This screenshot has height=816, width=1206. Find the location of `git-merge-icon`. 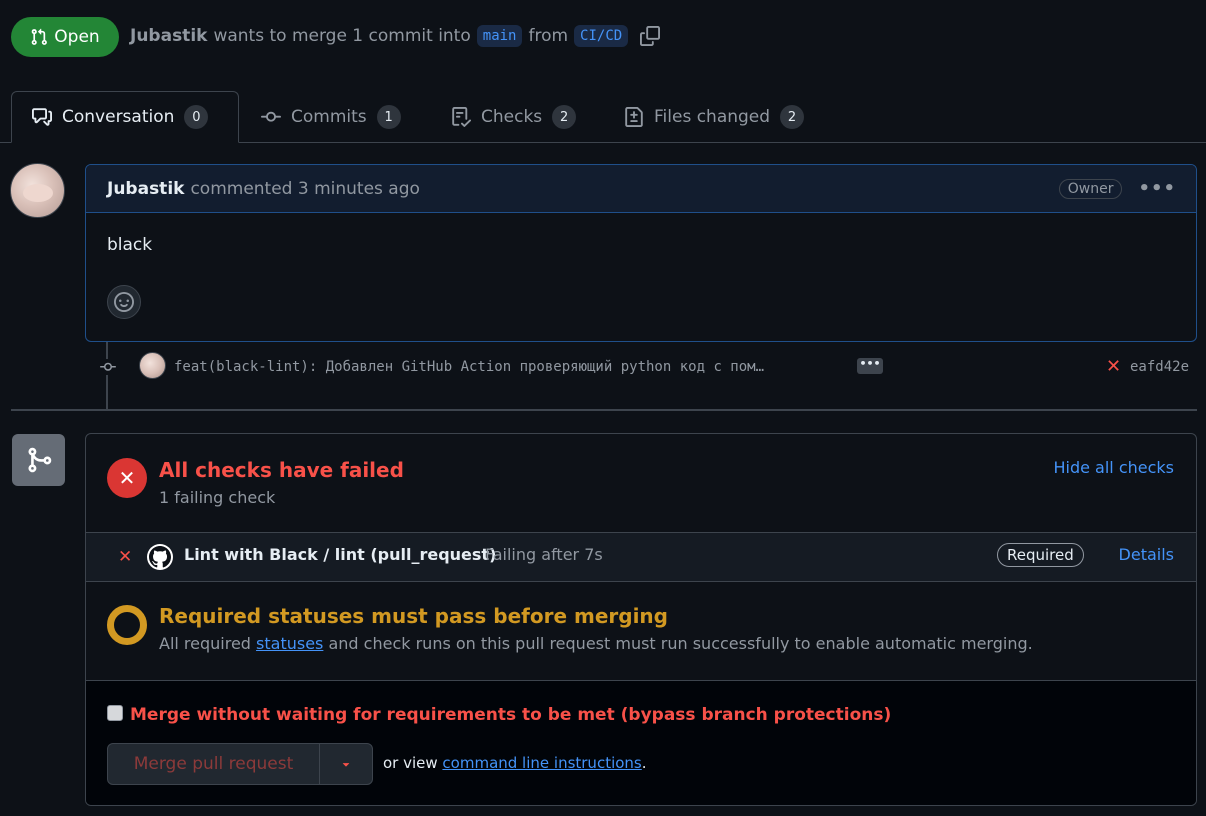

git-merge-icon is located at coordinates (38, 460).